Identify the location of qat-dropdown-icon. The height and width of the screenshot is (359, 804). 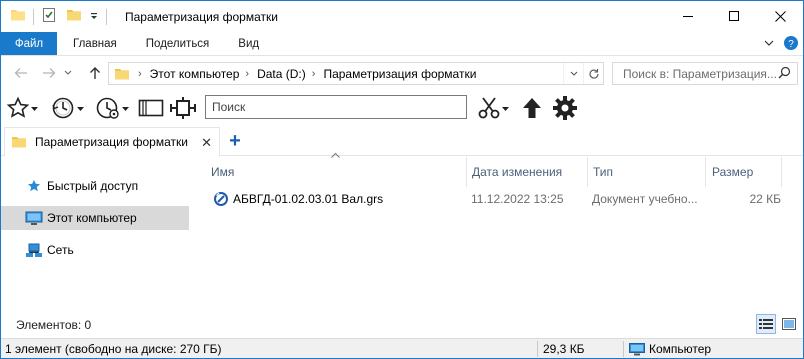
(94, 17).